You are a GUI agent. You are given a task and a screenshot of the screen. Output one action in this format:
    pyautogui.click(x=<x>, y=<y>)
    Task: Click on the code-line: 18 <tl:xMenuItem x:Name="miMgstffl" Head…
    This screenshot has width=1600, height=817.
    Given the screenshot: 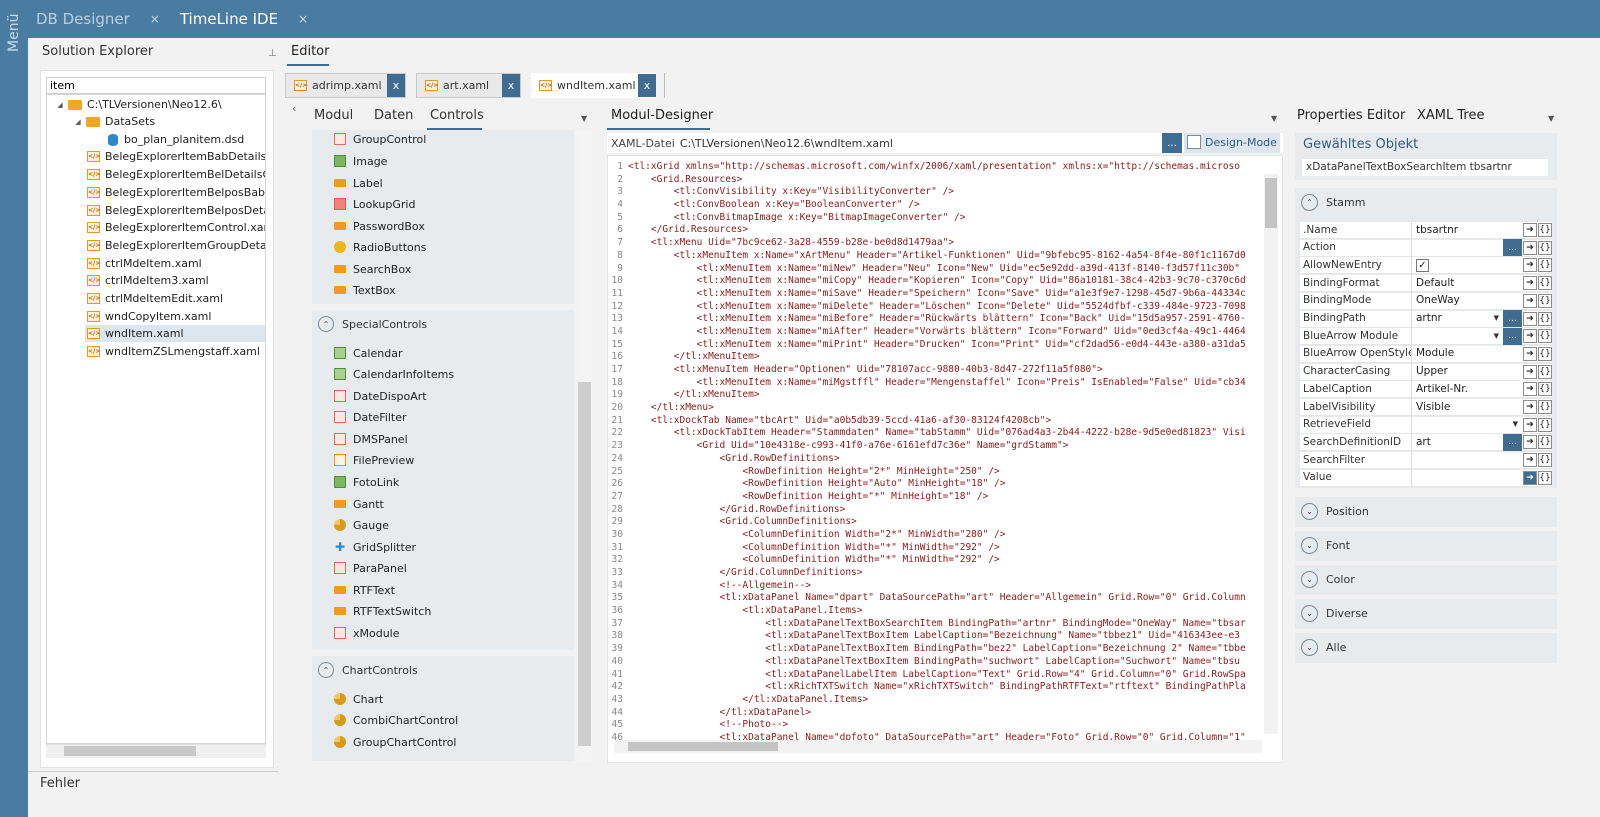 What is the action you would take?
    pyautogui.click(x=937, y=383)
    